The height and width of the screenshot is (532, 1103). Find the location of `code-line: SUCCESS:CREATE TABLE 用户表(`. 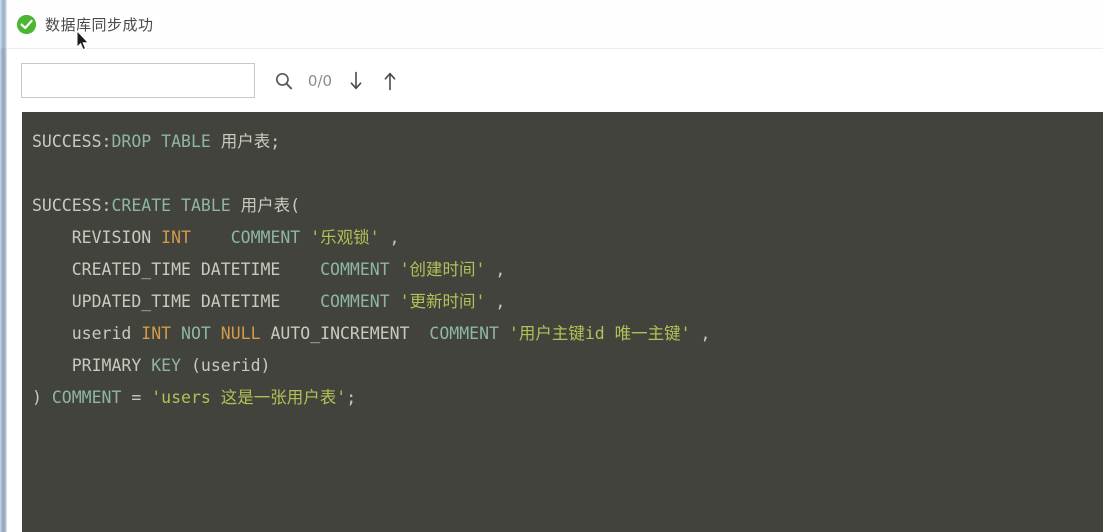

code-line: SUCCESS:CREATE TABLE 用户表( is located at coordinates (166, 205).